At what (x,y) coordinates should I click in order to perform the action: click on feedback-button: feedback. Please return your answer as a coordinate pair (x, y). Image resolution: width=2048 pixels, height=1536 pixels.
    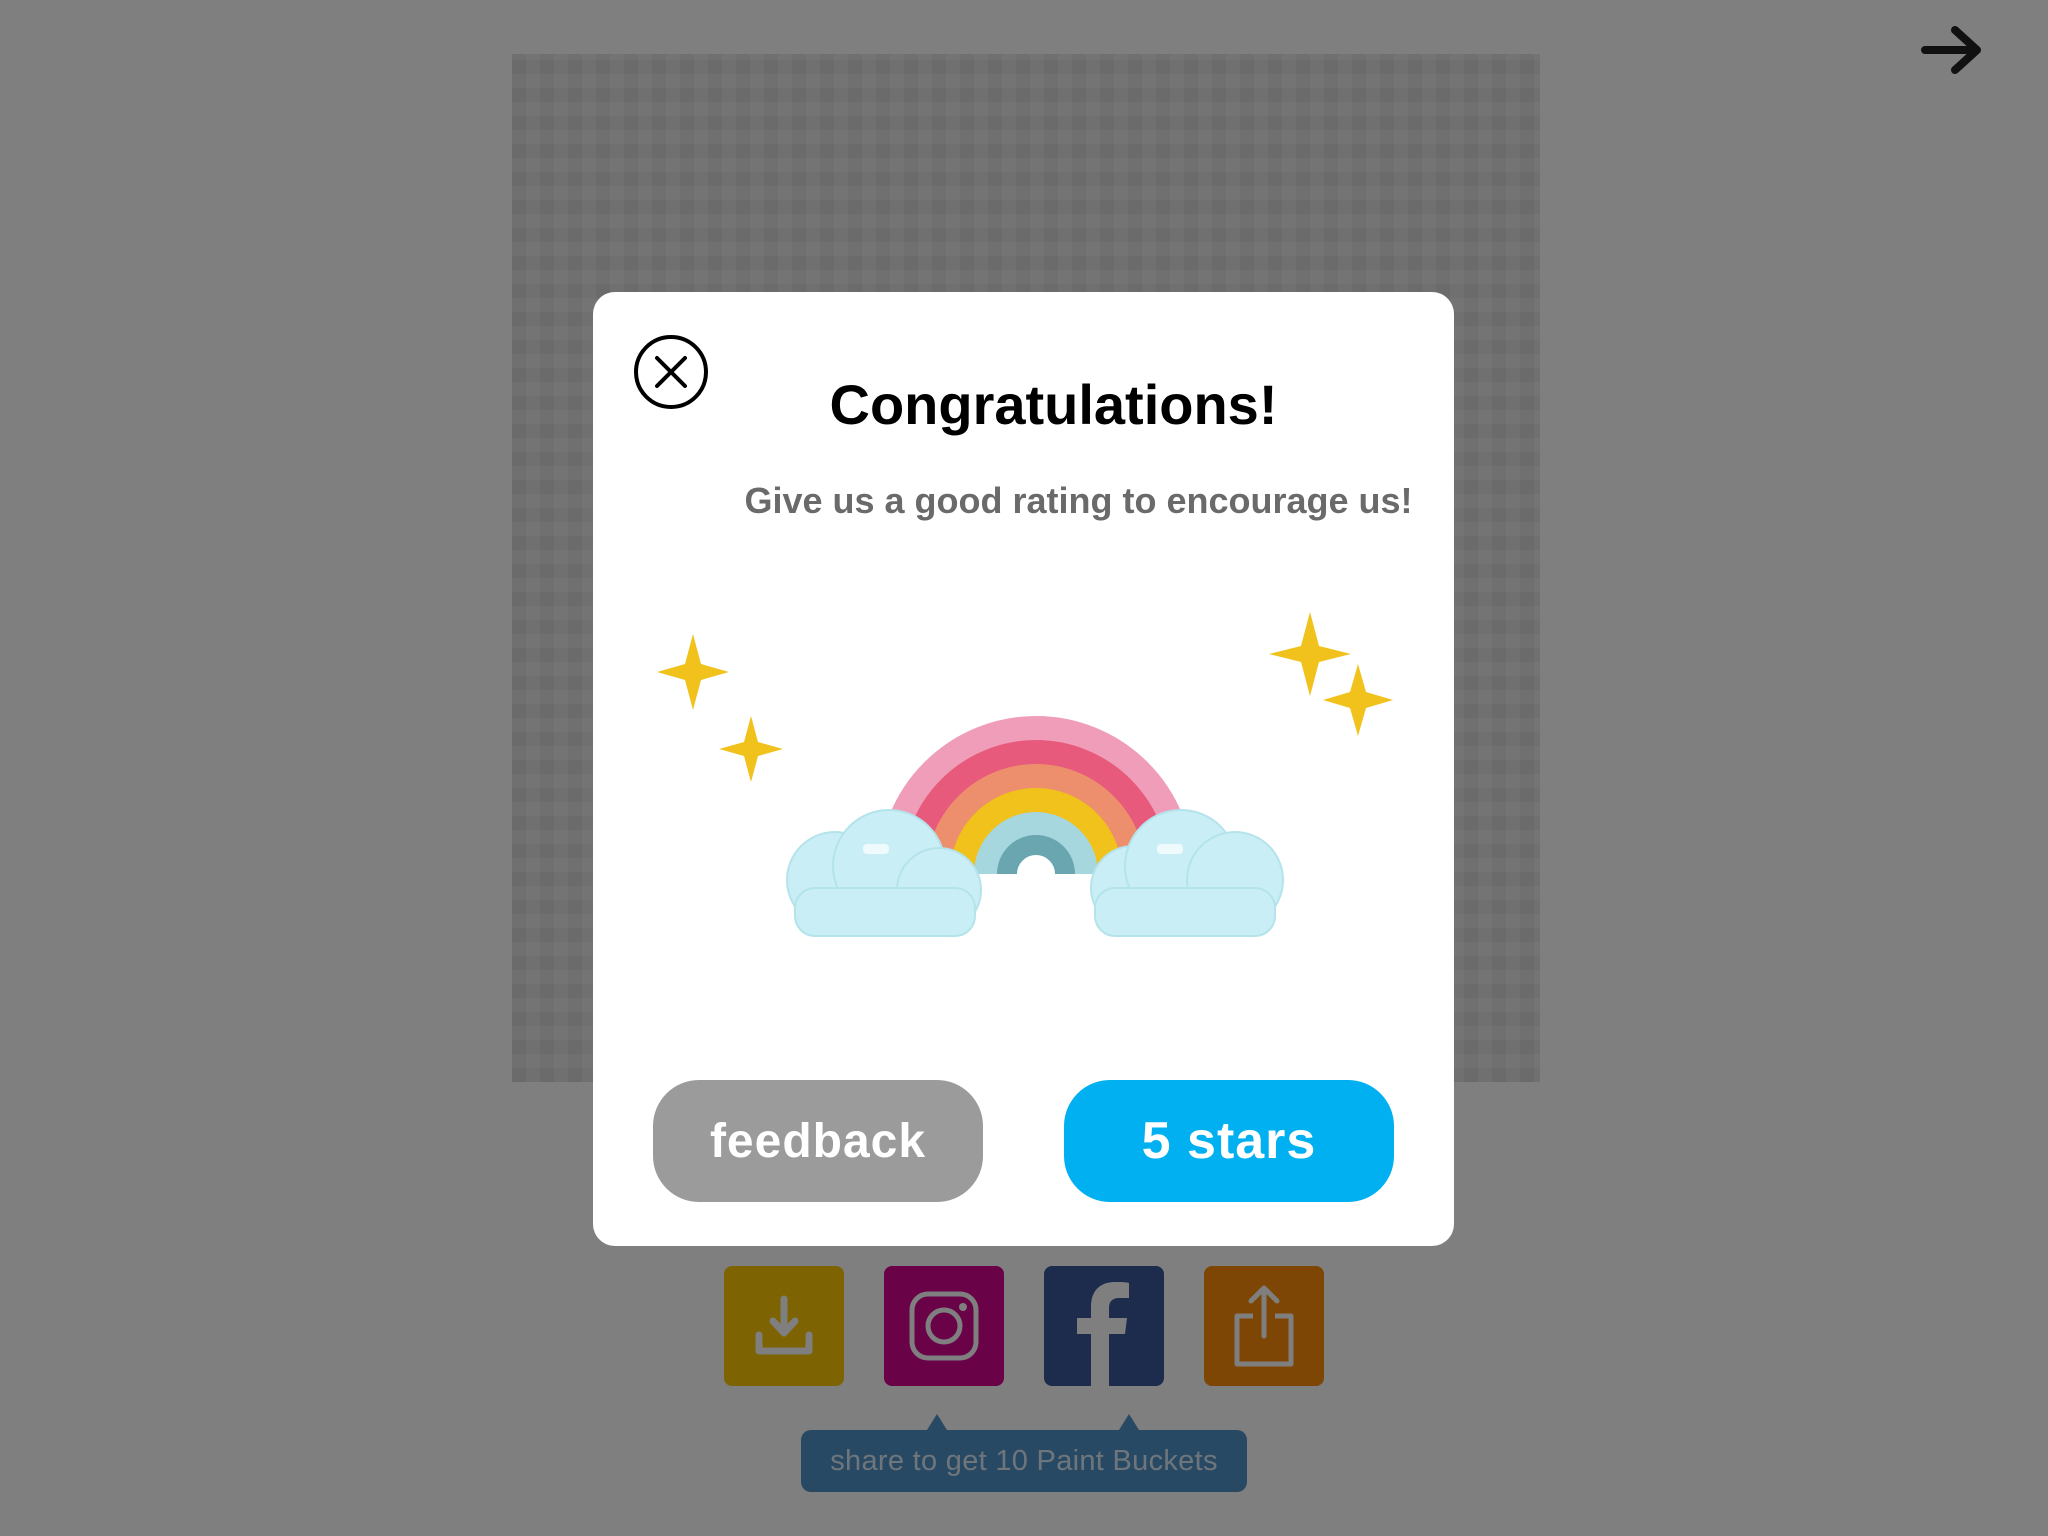
    Looking at the image, I should click on (818, 1141).